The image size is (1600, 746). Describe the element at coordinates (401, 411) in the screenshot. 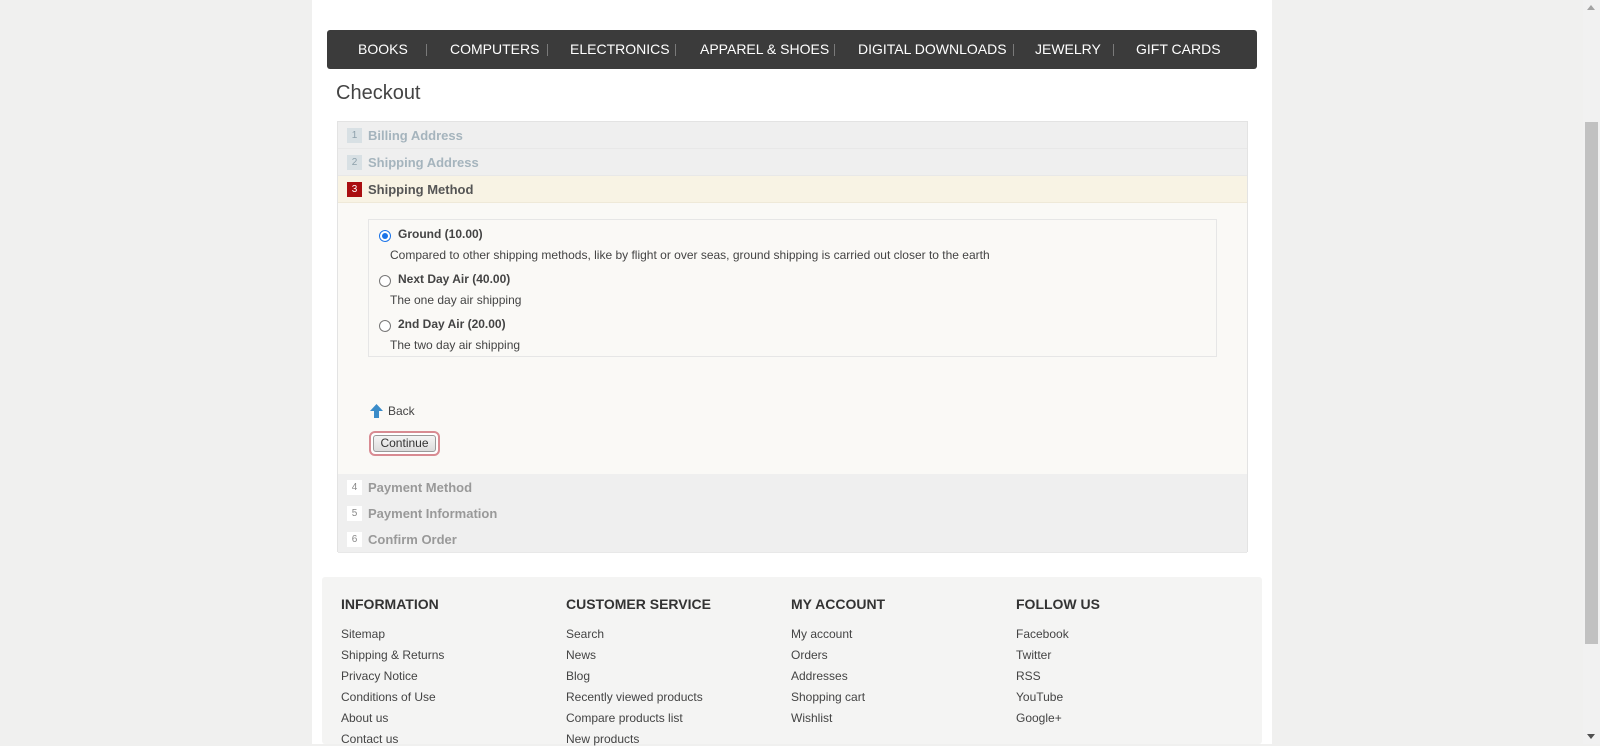

I see `back-label: Back` at that location.